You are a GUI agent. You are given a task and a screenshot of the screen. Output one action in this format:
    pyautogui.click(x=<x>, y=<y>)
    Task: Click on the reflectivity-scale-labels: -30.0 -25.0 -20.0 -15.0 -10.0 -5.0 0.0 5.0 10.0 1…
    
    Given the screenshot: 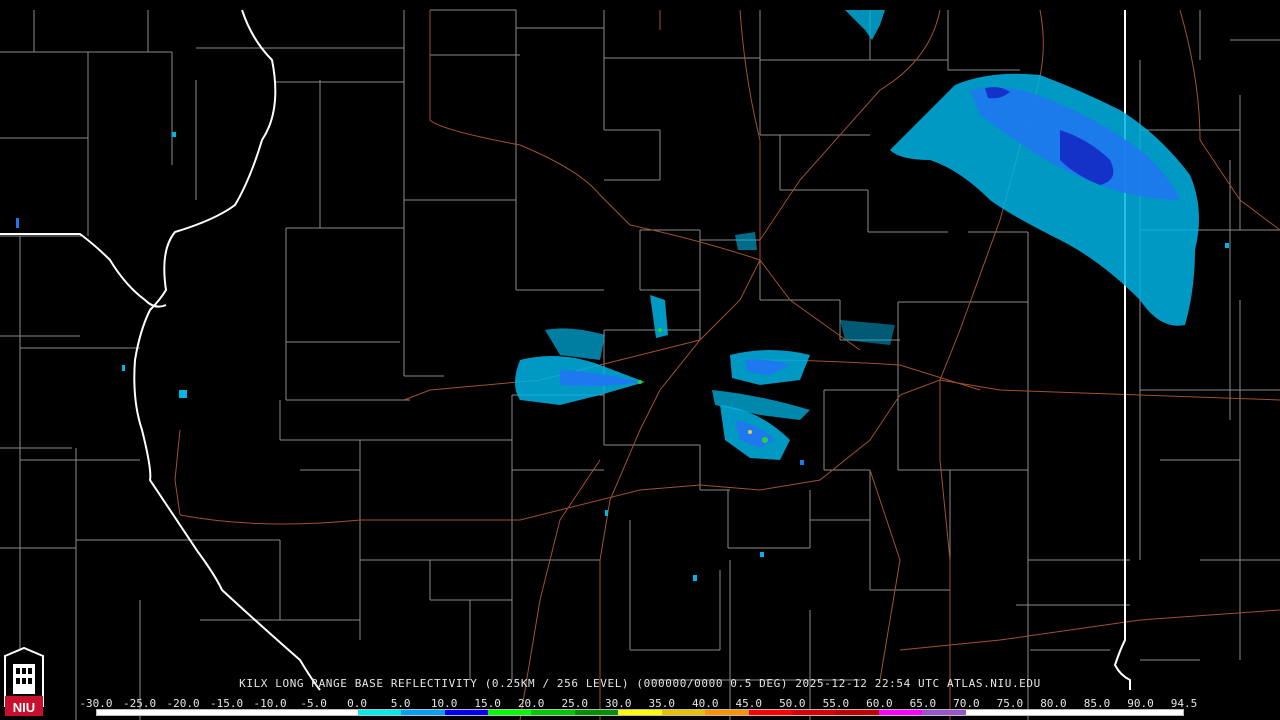 What is the action you would take?
    pyautogui.click(x=638, y=703)
    